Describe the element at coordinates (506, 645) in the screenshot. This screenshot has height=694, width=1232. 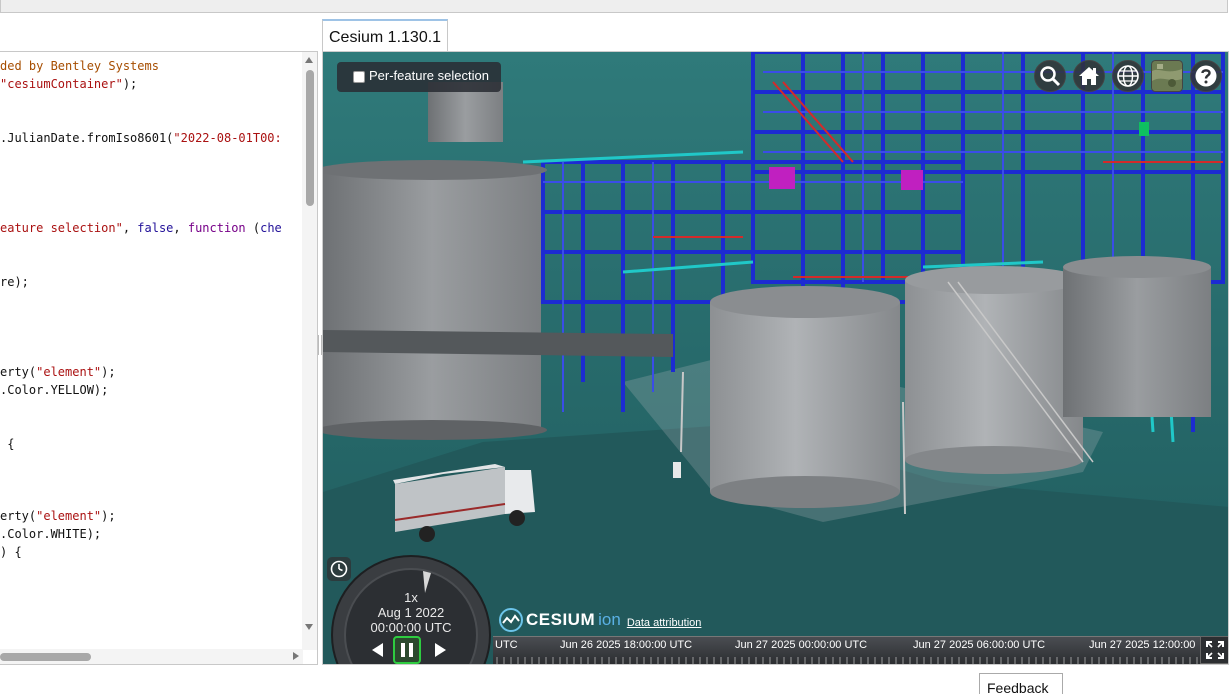
I see `timeline-label-utc: UTC` at that location.